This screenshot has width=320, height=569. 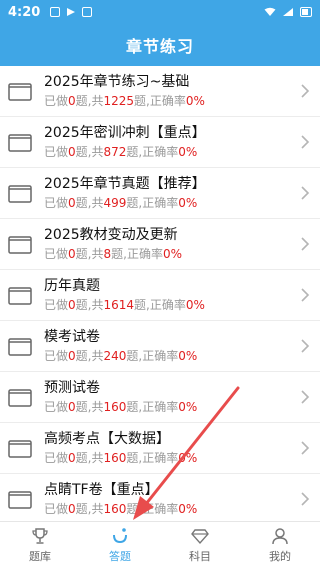 I want to click on tab-answer: 答题, so click(x=120, y=545).